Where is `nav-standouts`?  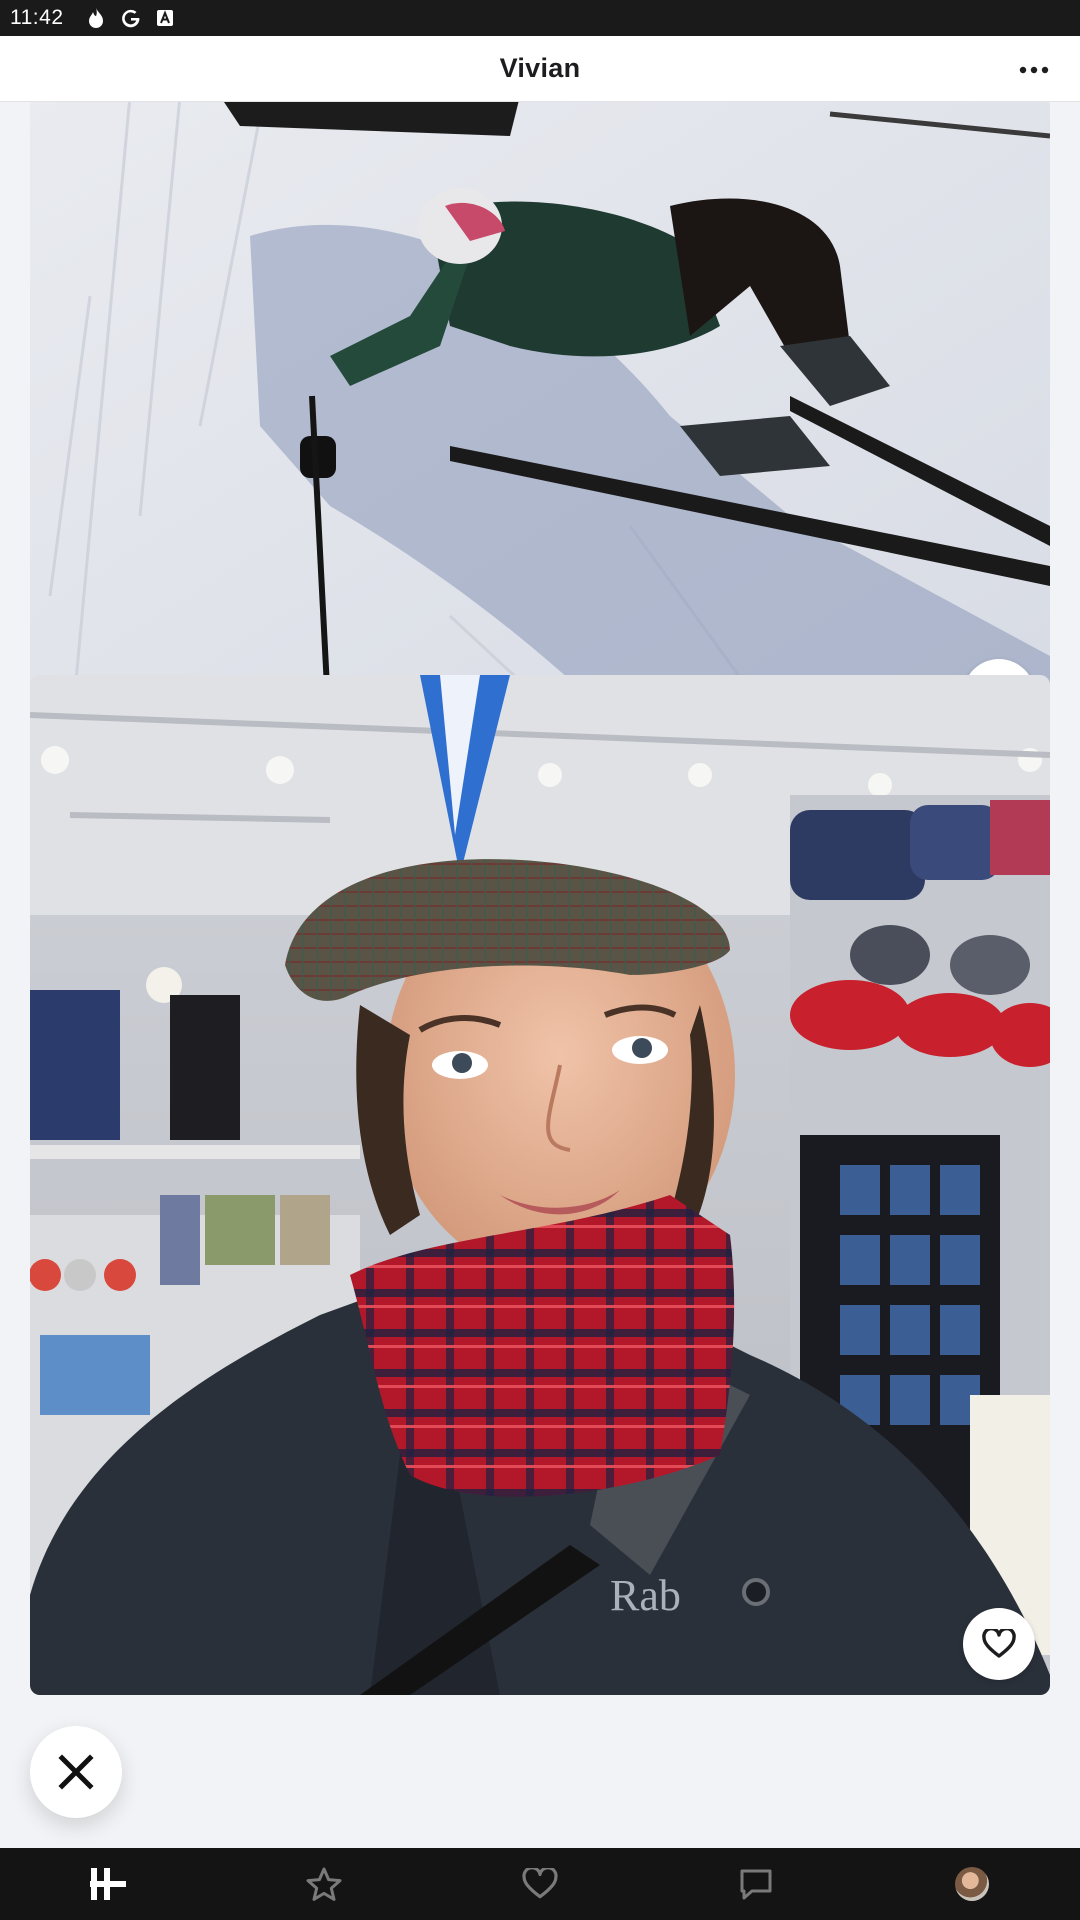
nav-standouts is located at coordinates (324, 1884).